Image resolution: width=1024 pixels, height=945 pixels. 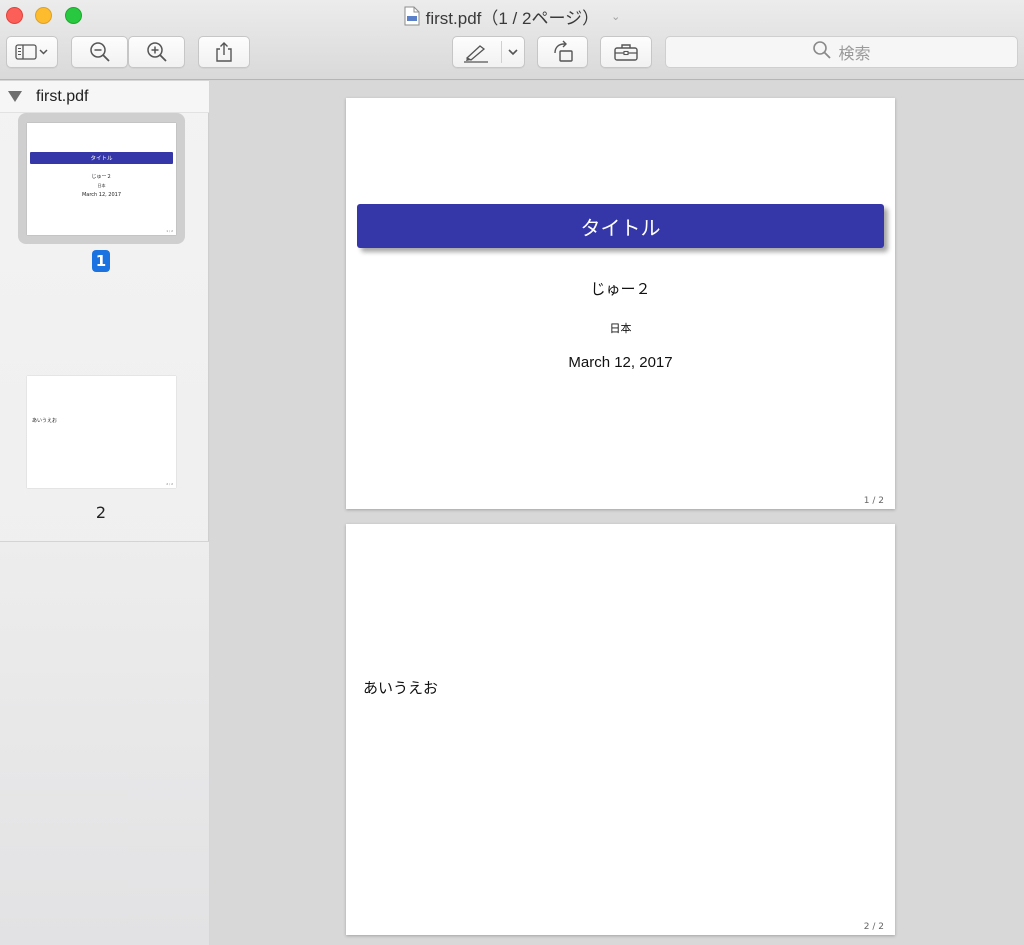 I want to click on thumbnail-body-text: あいうえお, so click(x=45, y=421).